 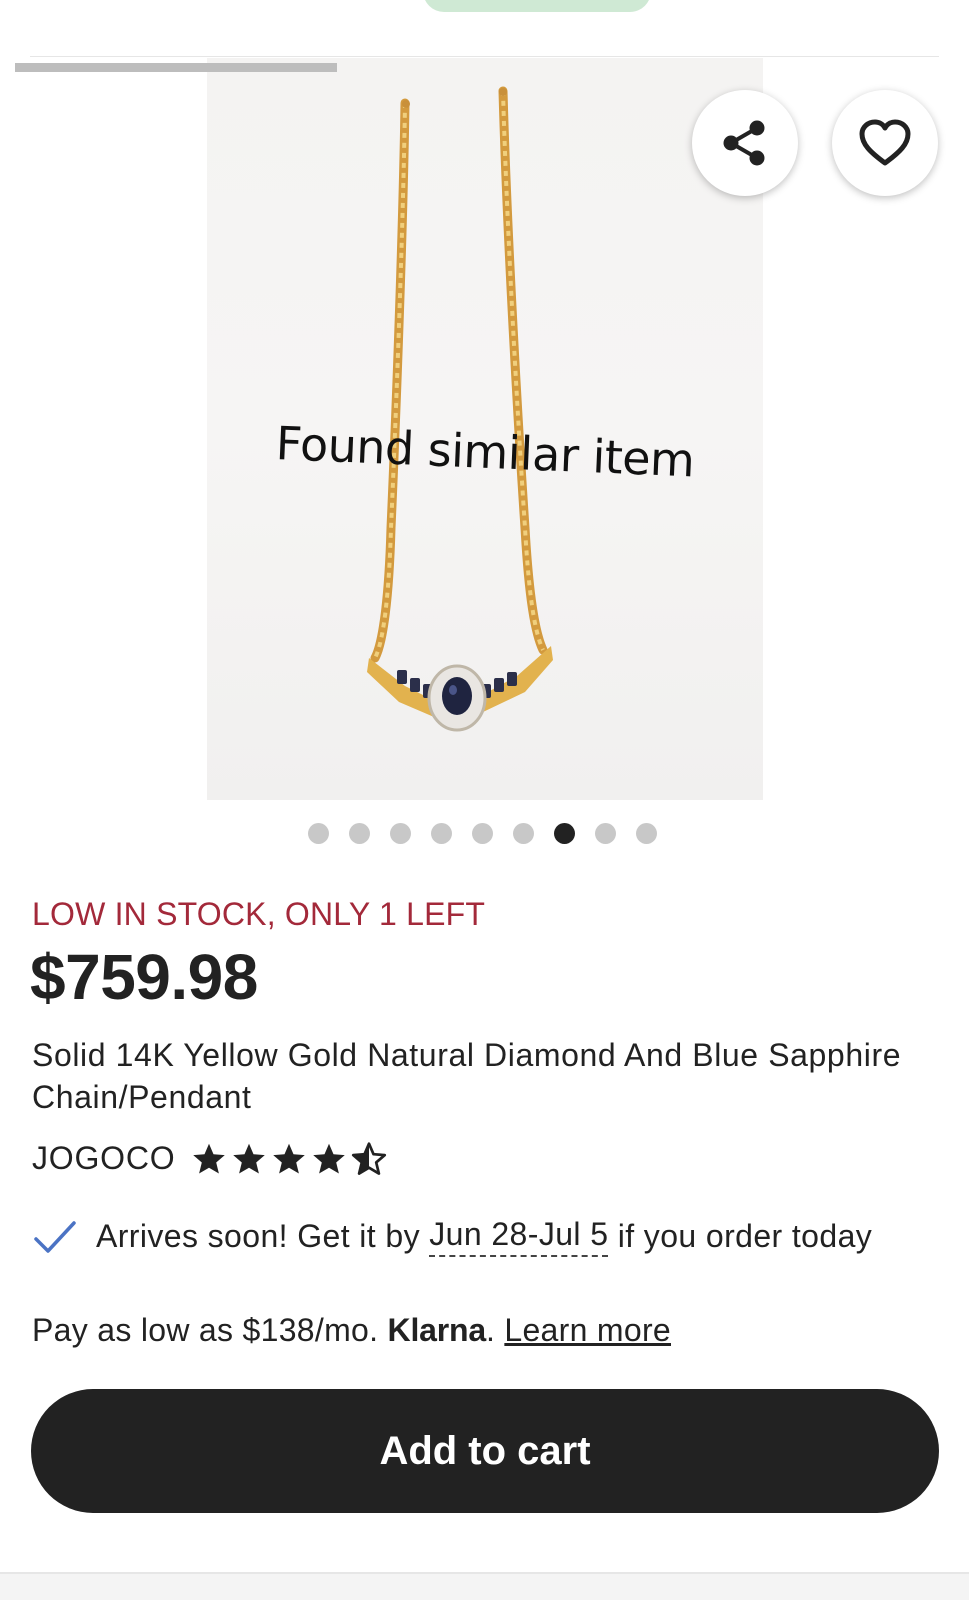 What do you see at coordinates (564, 833) in the screenshot?
I see `pagination-dot-active` at bounding box center [564, 833].